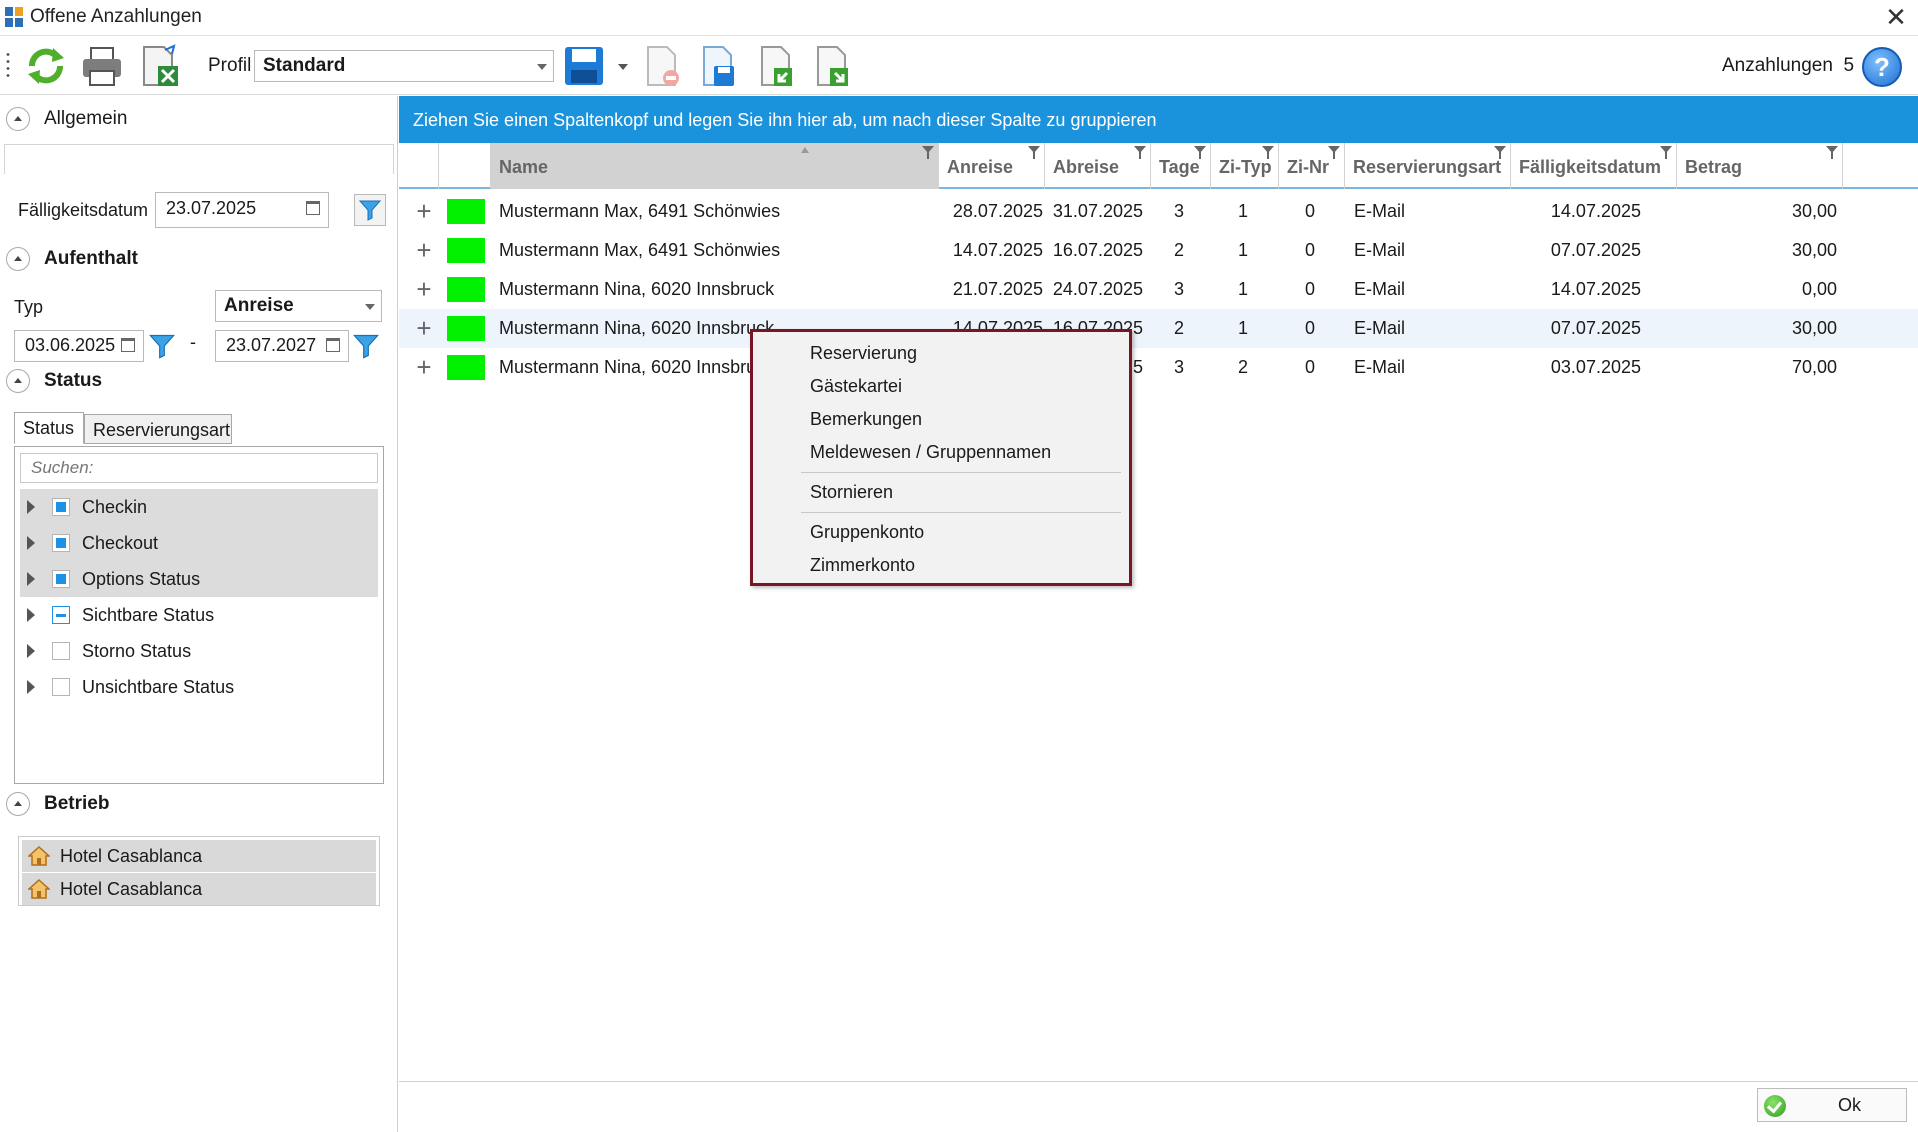 The height and width of the screenshot is (1132, 1918). What do you see at coordinates (1814, 211) in the screenshot?
I see `cell-betrag: 30,00` at bounding box center [1814, 211].